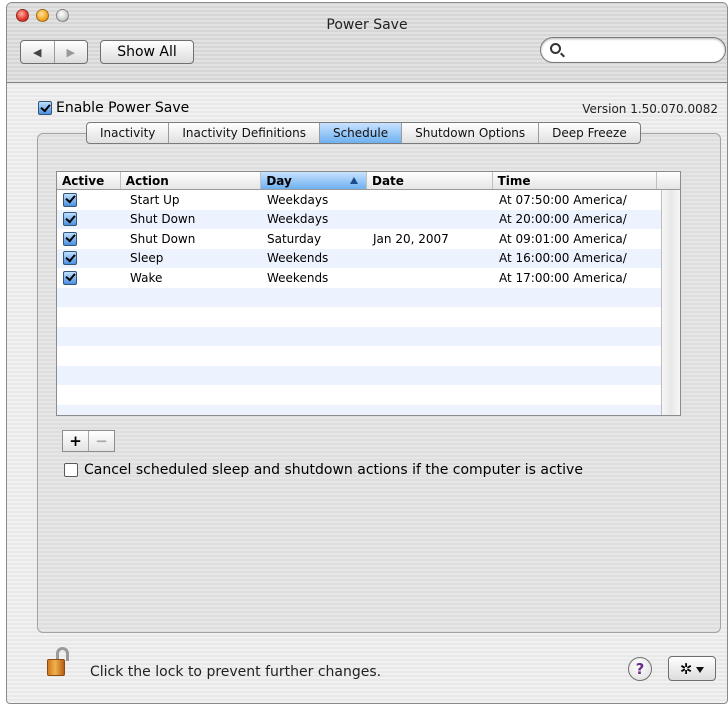  I want to click on row-time-cell: At 17:00:00 America/, so click(563, 277).